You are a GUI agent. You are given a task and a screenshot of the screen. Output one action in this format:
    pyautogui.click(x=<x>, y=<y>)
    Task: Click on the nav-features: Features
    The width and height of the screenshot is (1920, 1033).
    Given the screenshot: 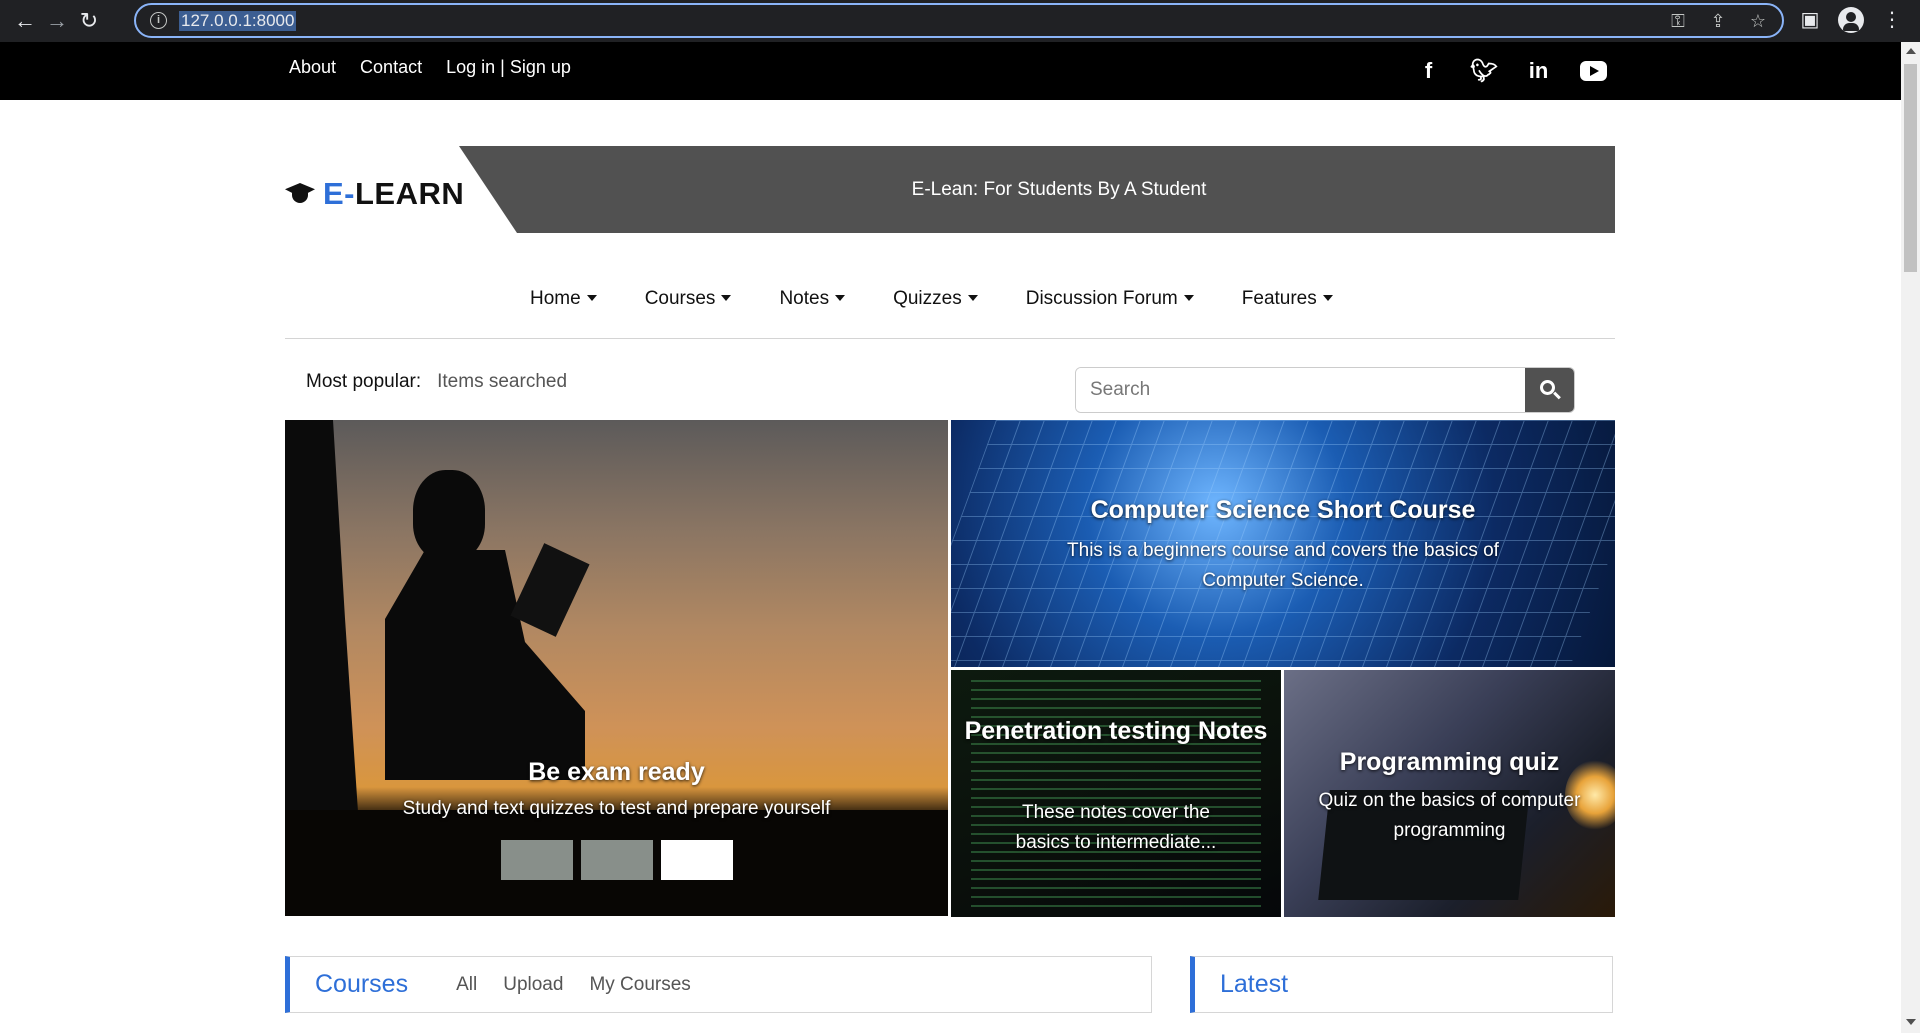 What is the action you would take?
    pyautogui.click(x=1287, y=299)
    